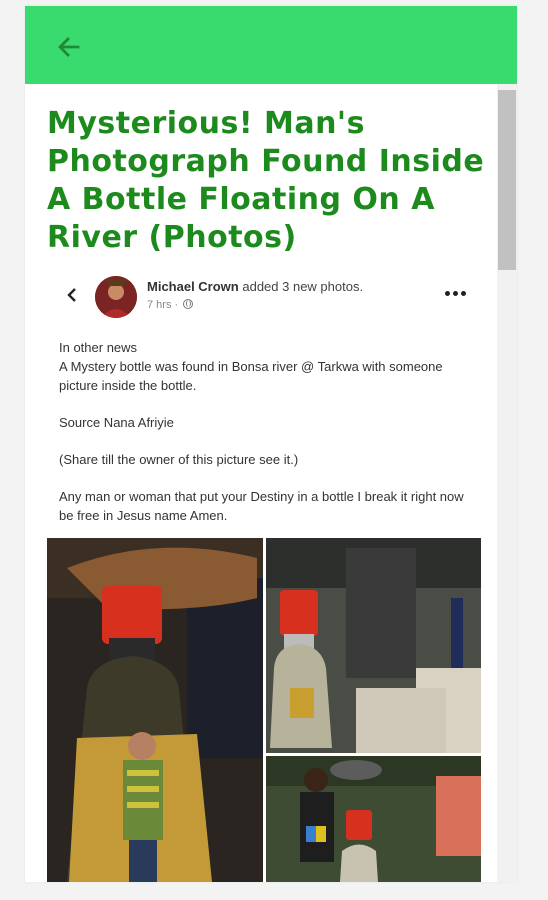 This screenshot has width=548, height=900. I want to click on avatar, so click(116, 297).